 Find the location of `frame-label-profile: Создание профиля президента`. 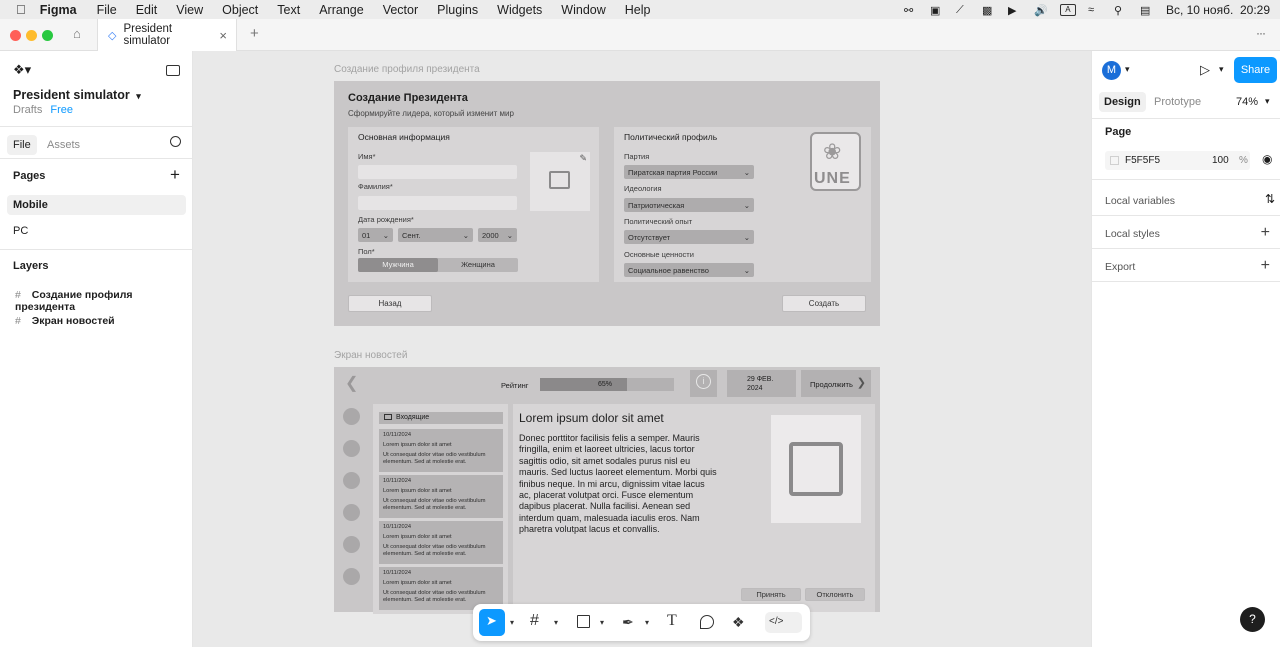

frame-label-profile: Создание профиля президента is located at coordinates (407, 69).